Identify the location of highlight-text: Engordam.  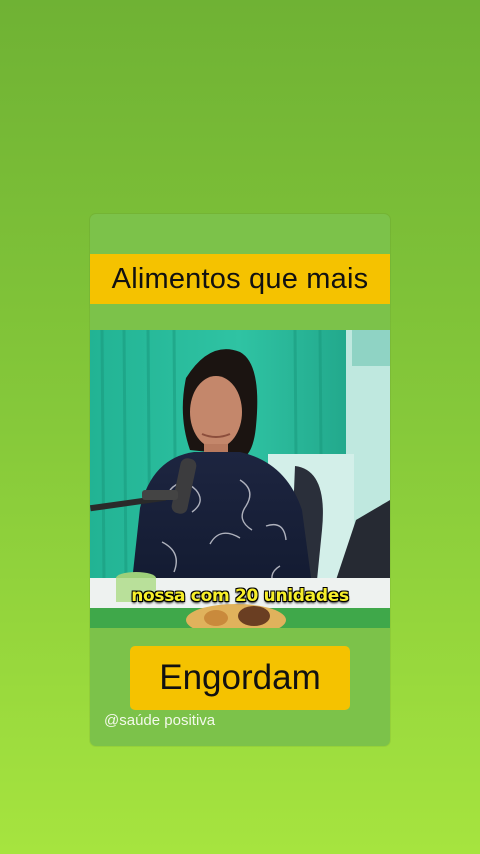
(240, 677).